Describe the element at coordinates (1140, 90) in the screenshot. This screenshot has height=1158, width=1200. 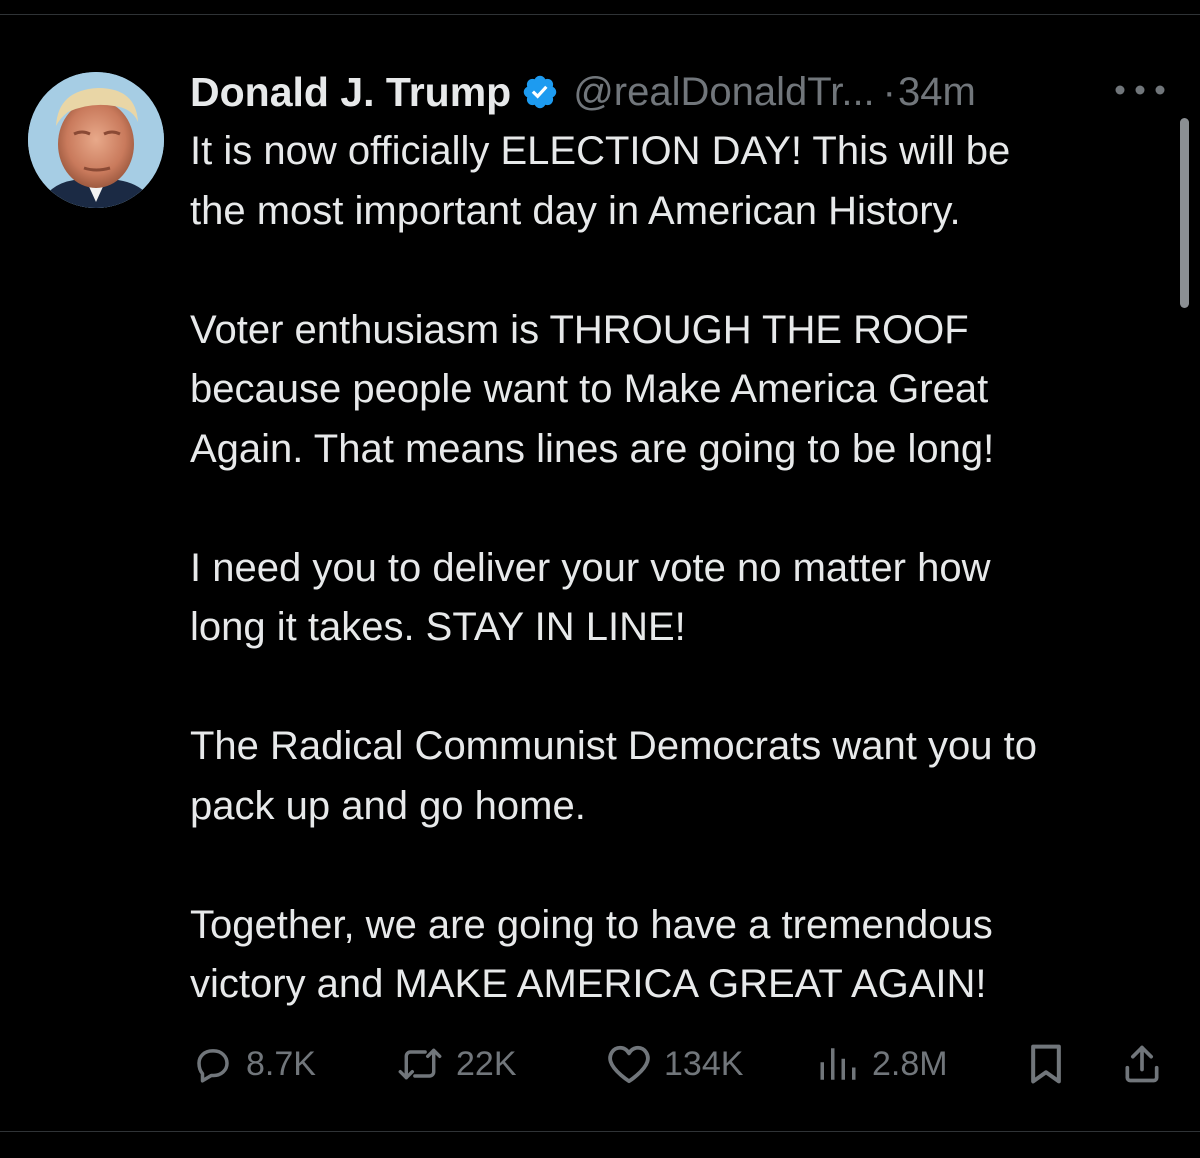
I see `more-options-icon` at that location.